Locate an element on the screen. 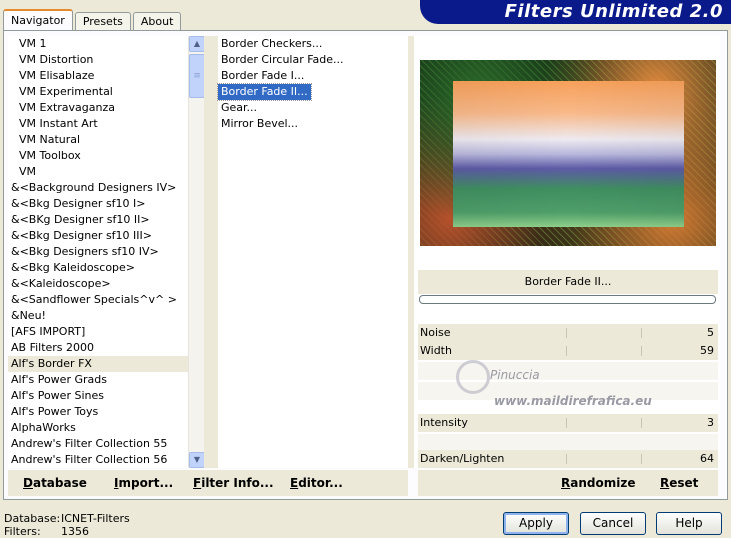 This screenshot has height=538, width=731. param-intensity: Intensity 3 is located at coordinates (568, 423).